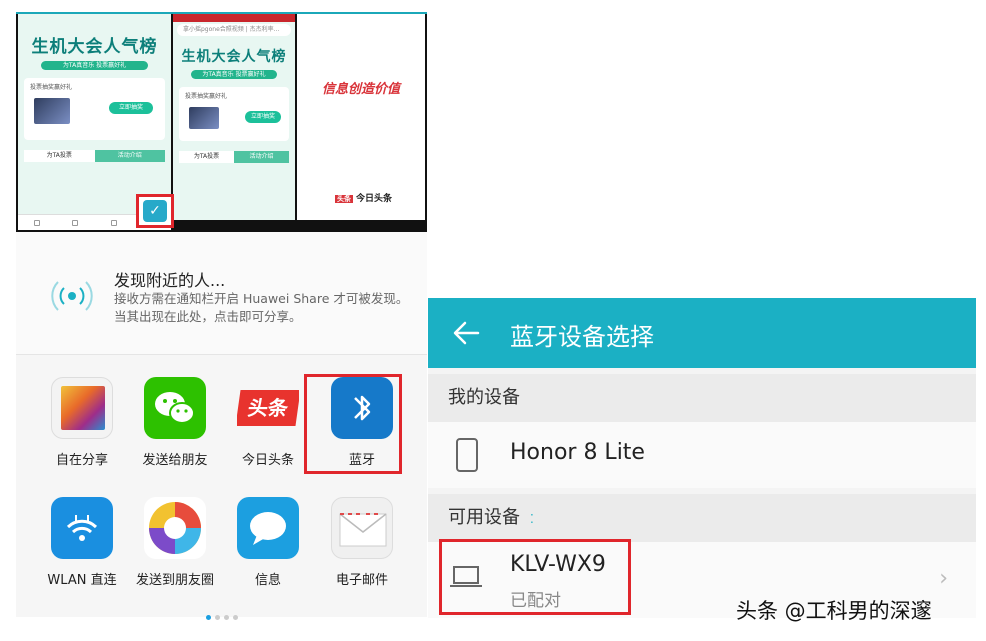 The image size is (986, 641). What do you see at coordinates (532, 519) in the screenshot?
I see `scanning-spinner-icon: ⁚` at bounding box center [532, 519].